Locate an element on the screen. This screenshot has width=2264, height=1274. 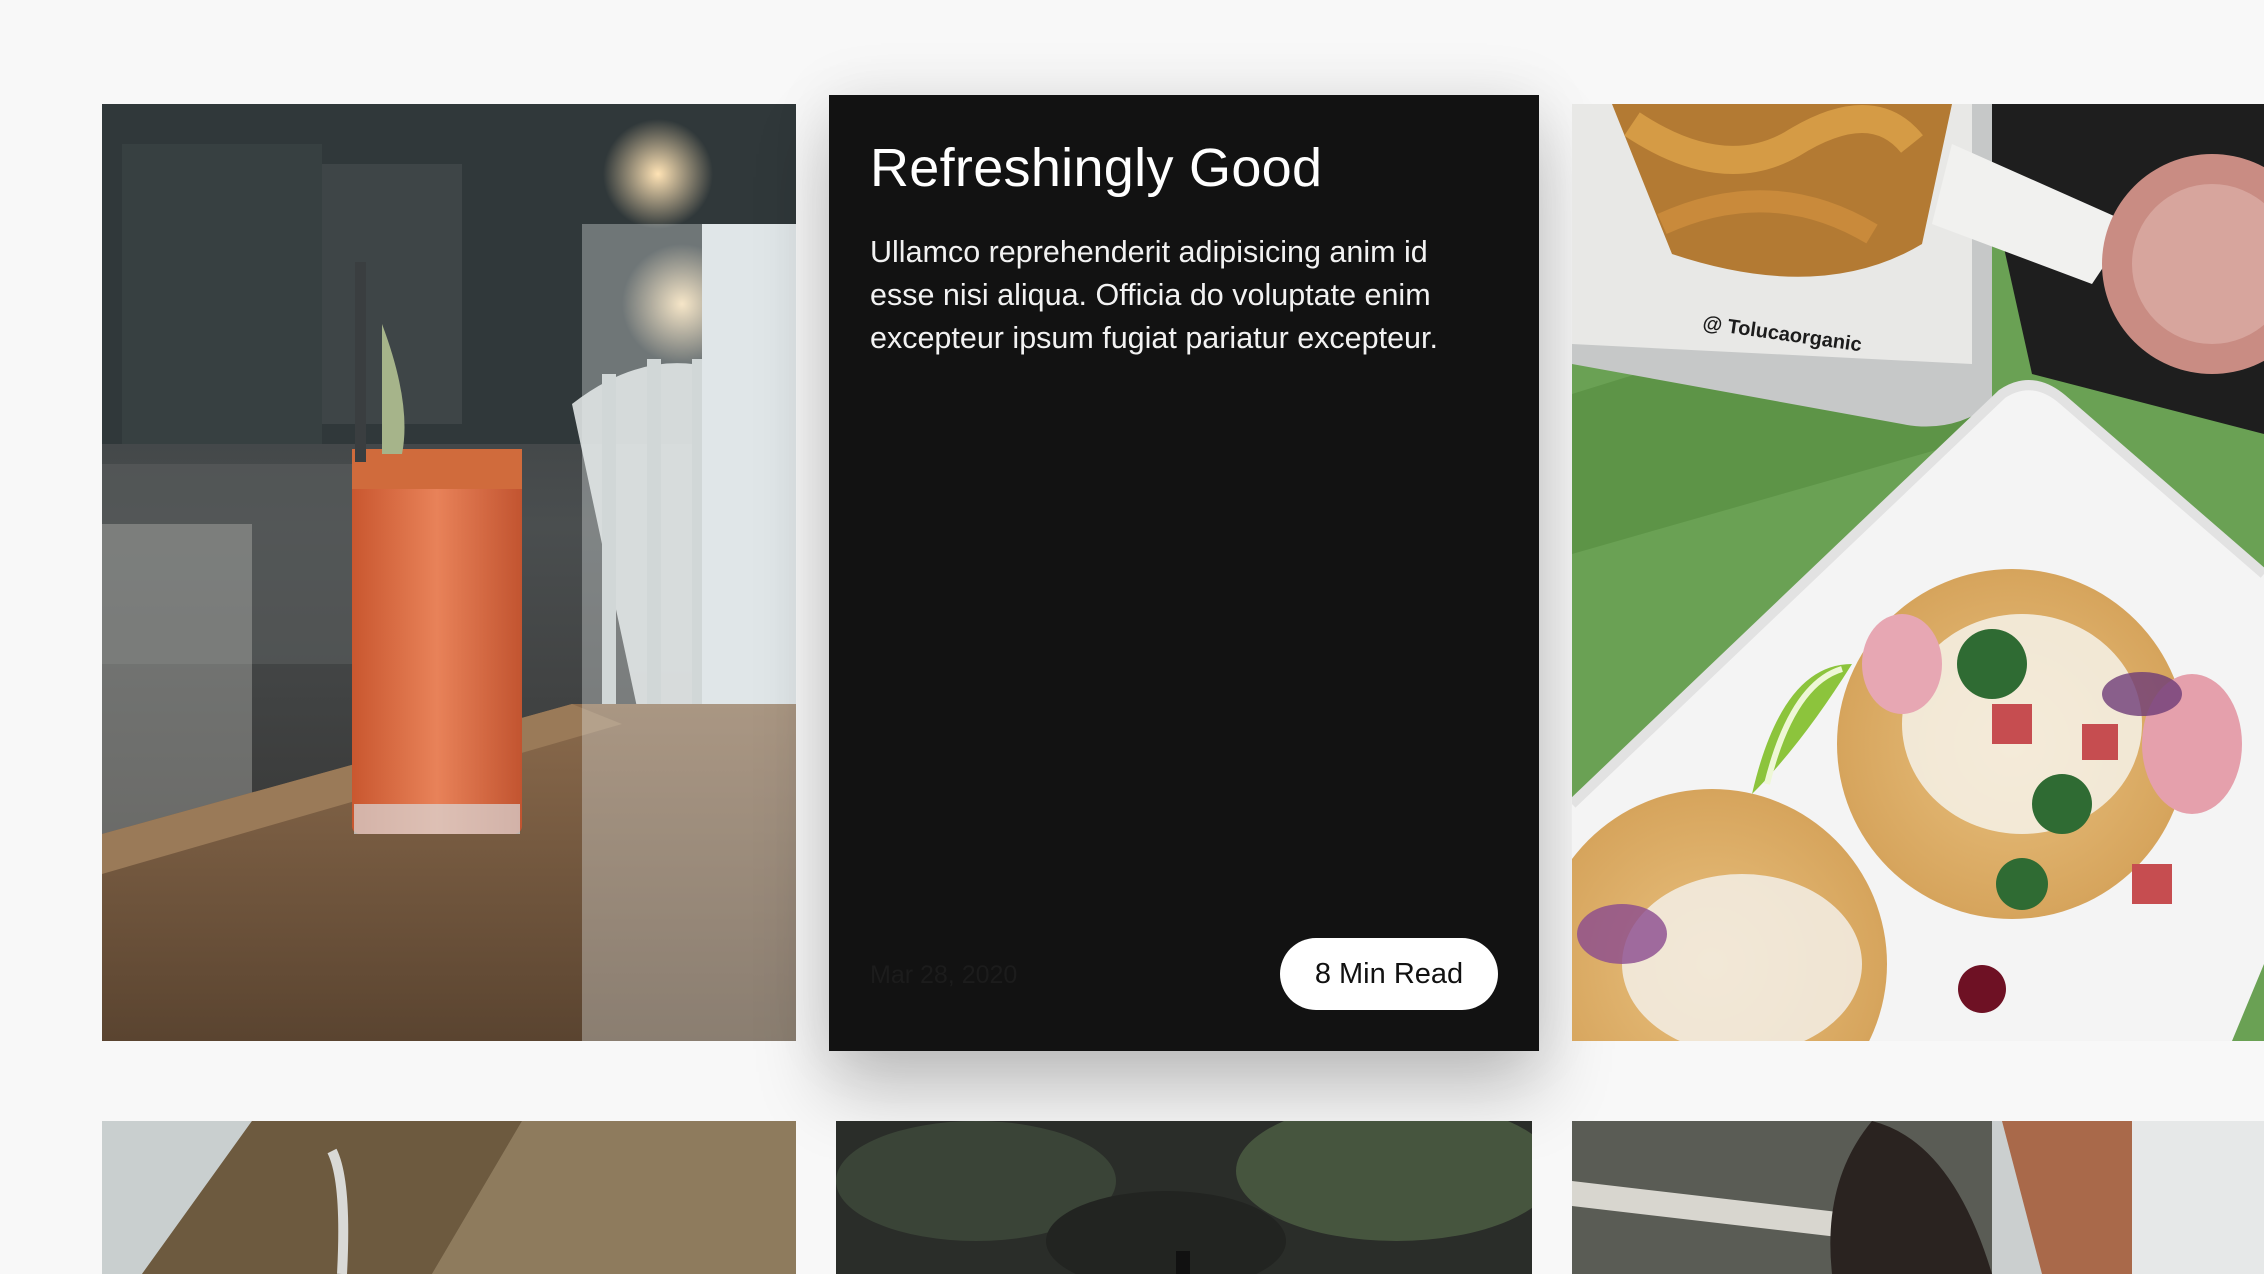
wooden-table-photo is located at coordinates (449, 1197).